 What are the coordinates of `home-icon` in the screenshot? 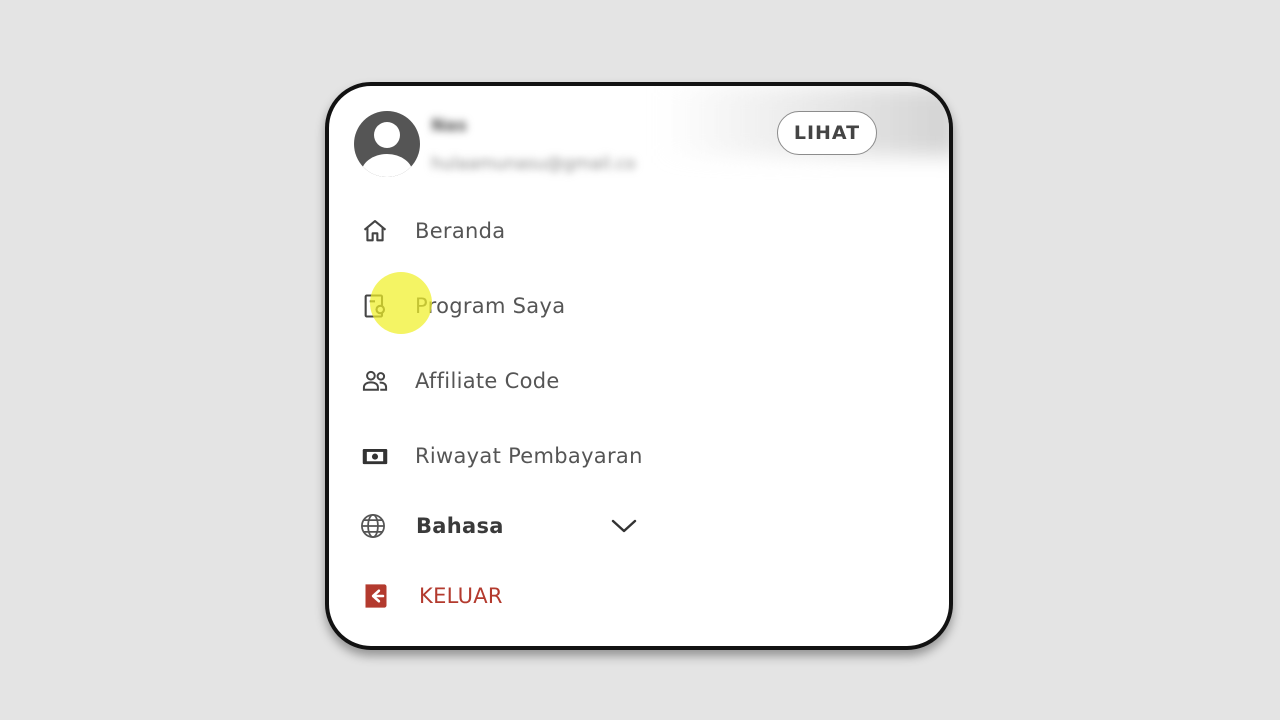 It's located at (375, 231).